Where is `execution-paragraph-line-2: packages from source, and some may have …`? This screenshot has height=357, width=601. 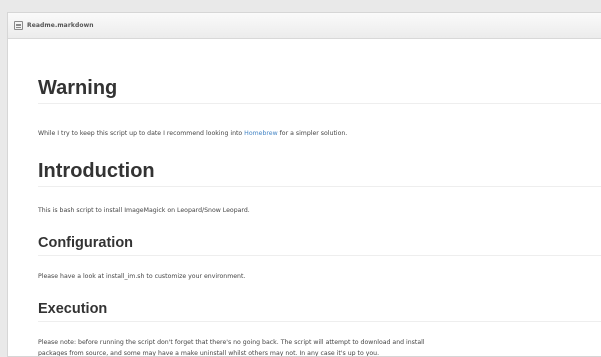
execution-paragraph-line-2: packages from source, and some may have … is located at coordinates (209, 353).